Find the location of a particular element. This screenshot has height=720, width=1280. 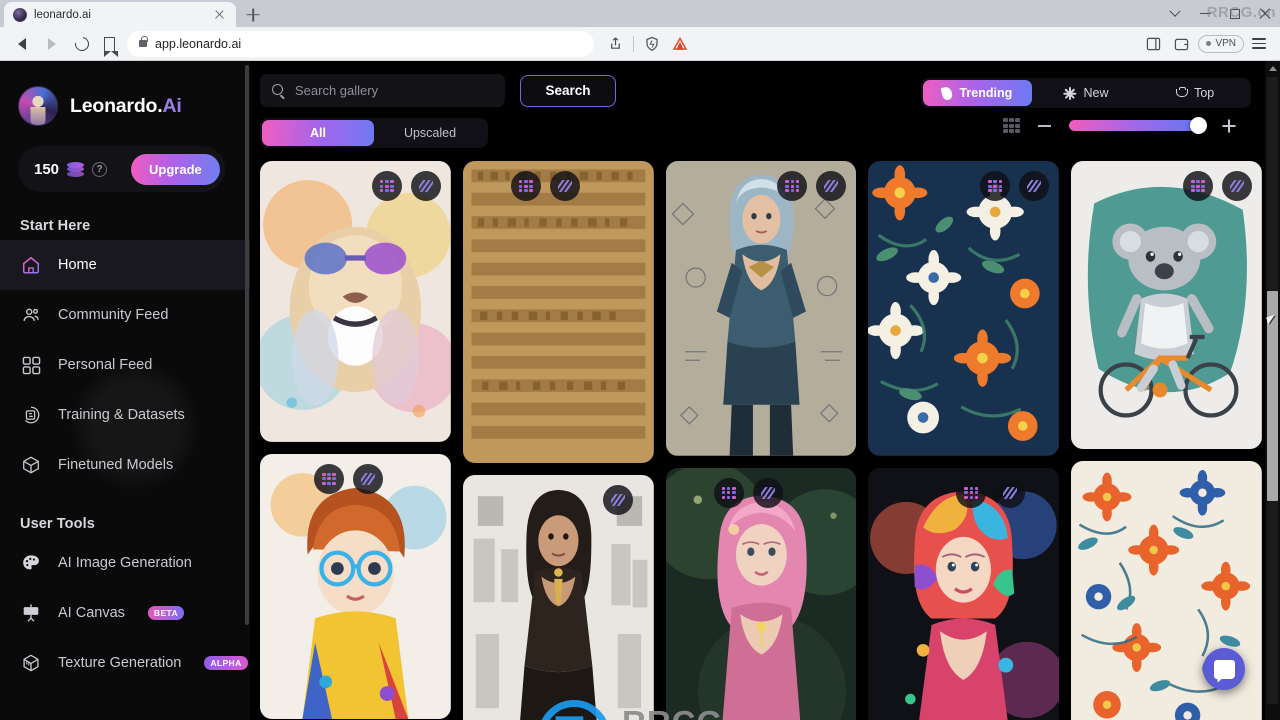

gallery-card-egyptian-hieroglyph-wall is located at coordinates (558, 312).